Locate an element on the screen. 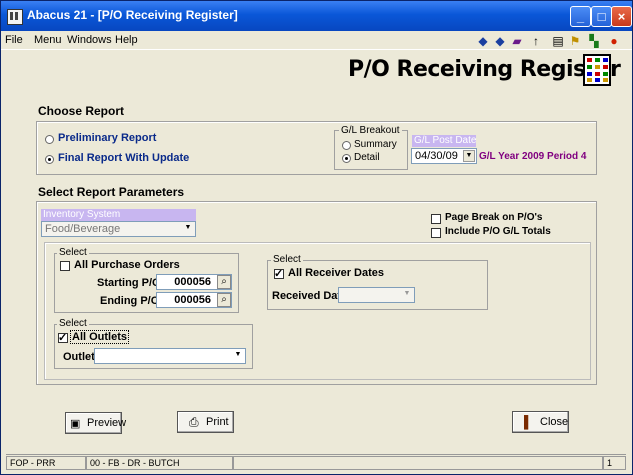 The height and width of the screenshot is (475, 633). gl-period-text: G/L Year 2009 Period 4 is located at coordinates (533, 156).